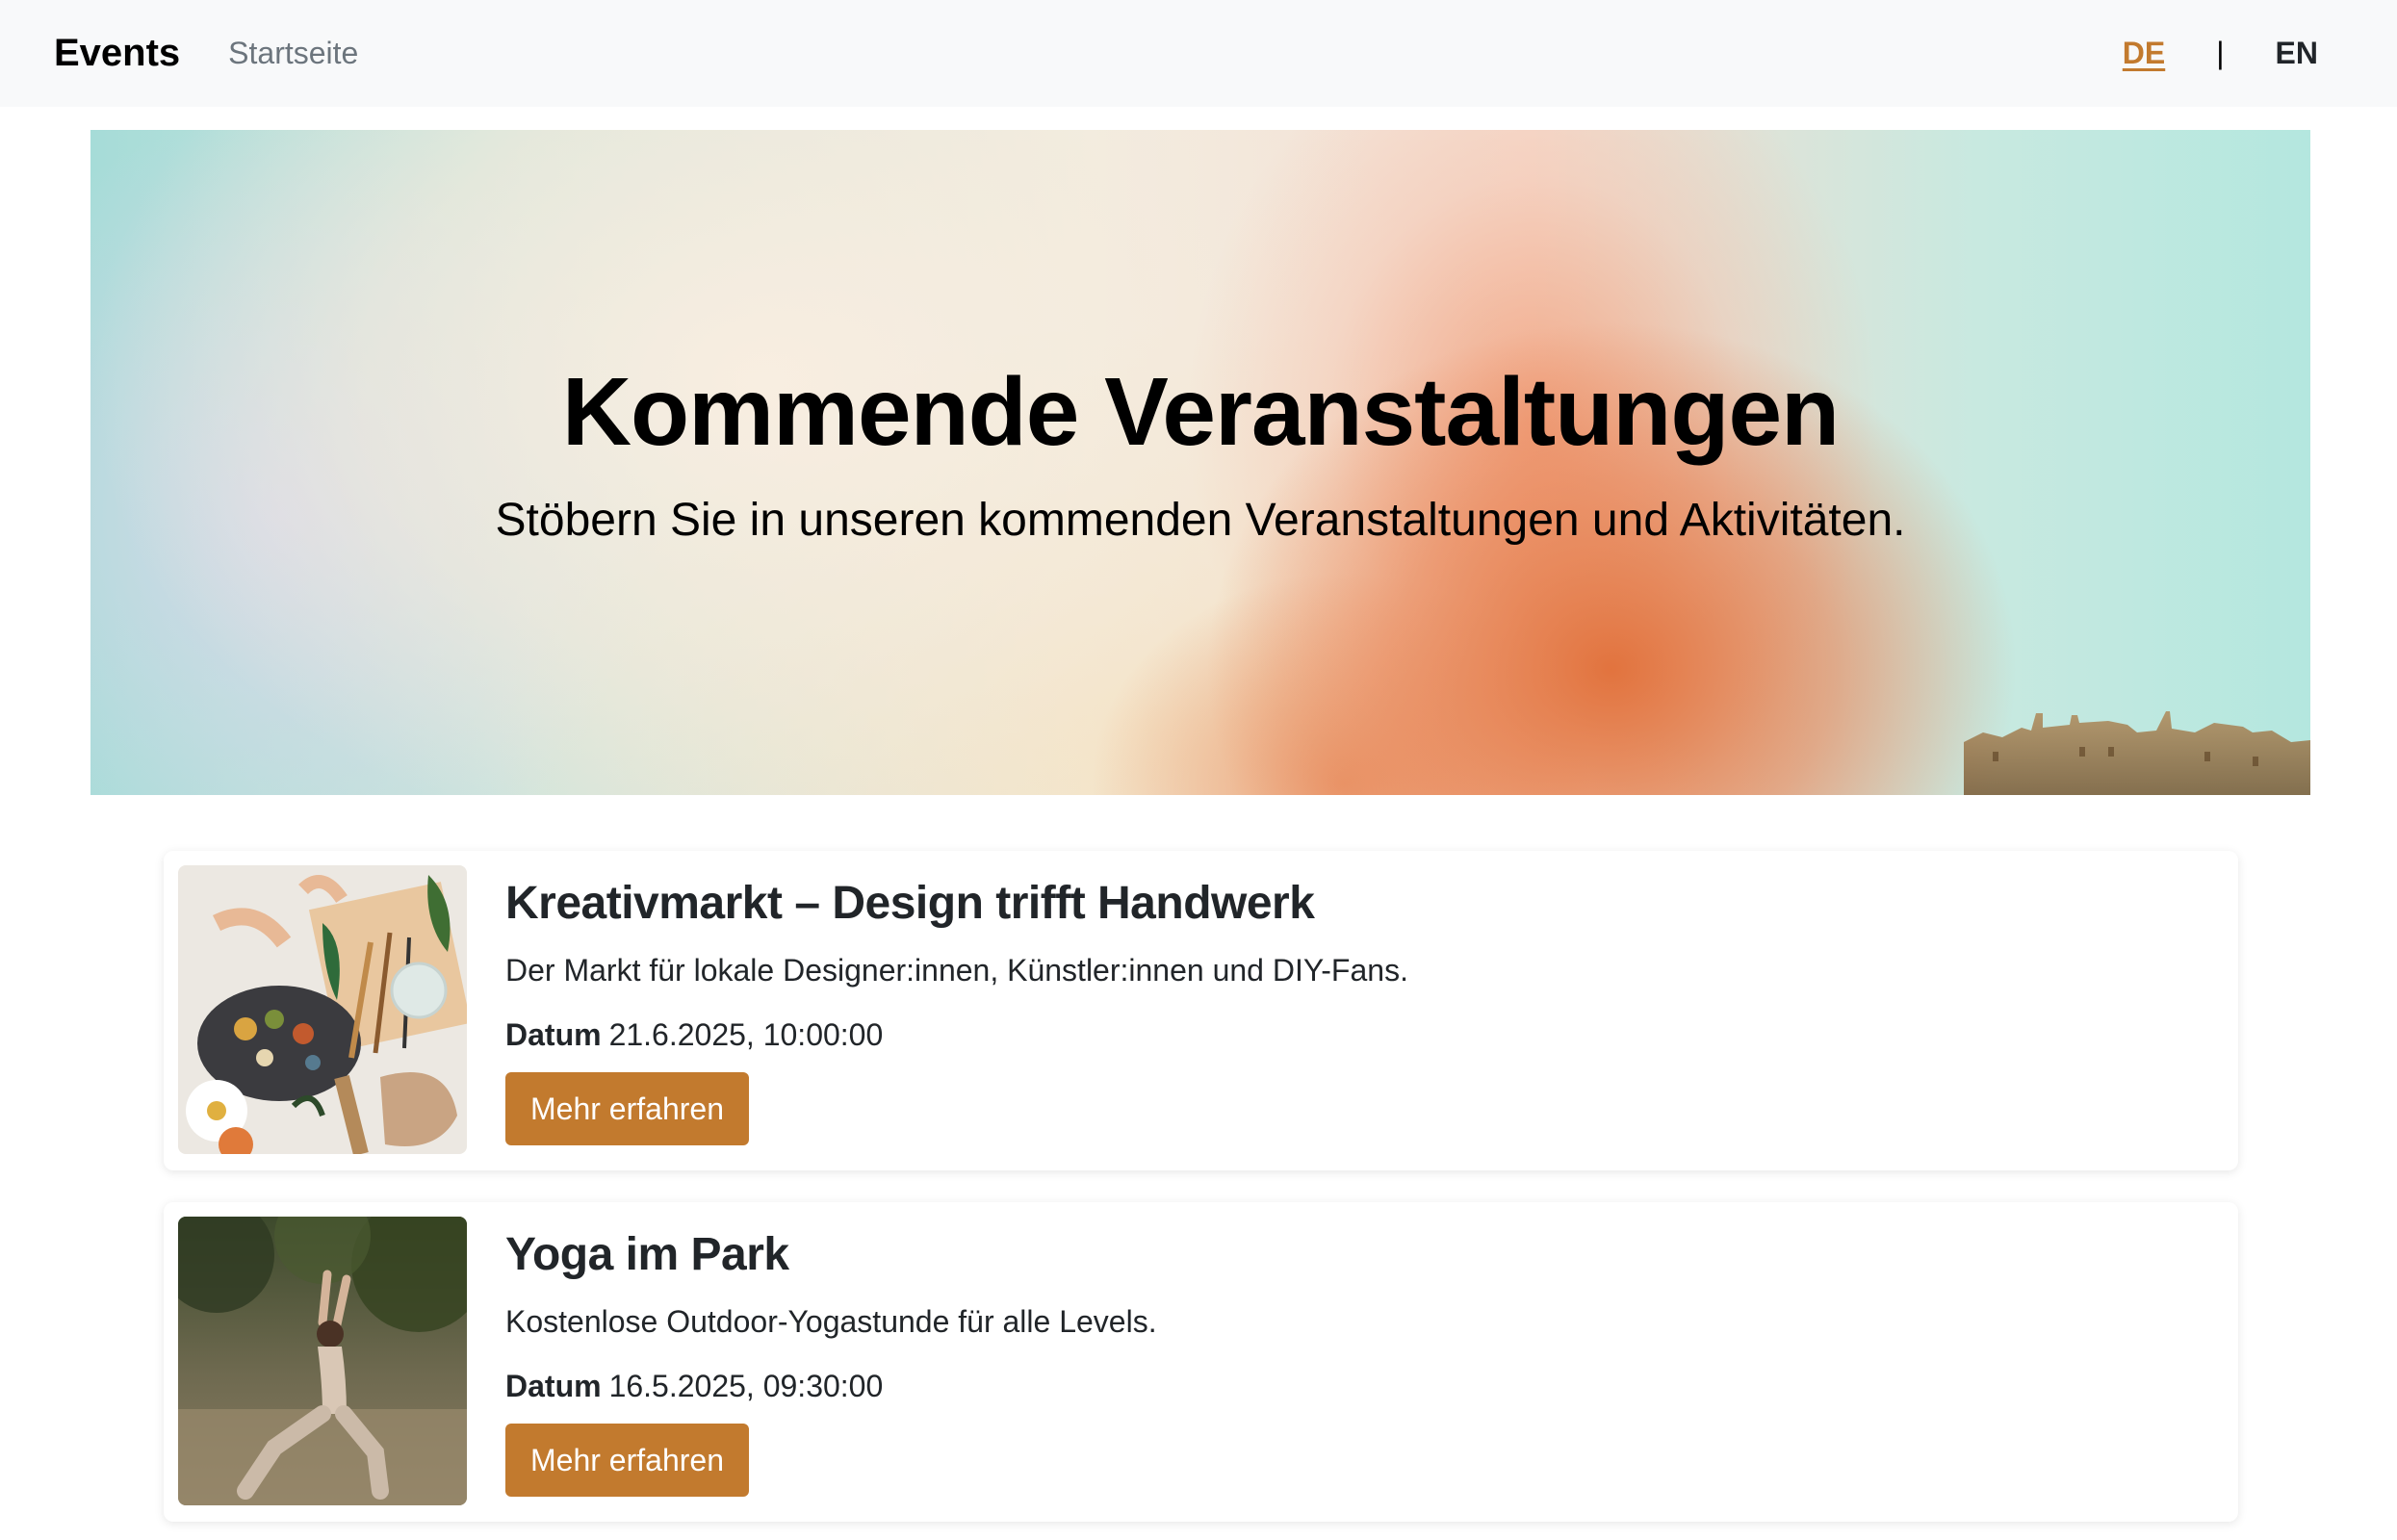  I want to click on event-date-value: 21.6.2025, 10:00:00, so click(746, 1034).